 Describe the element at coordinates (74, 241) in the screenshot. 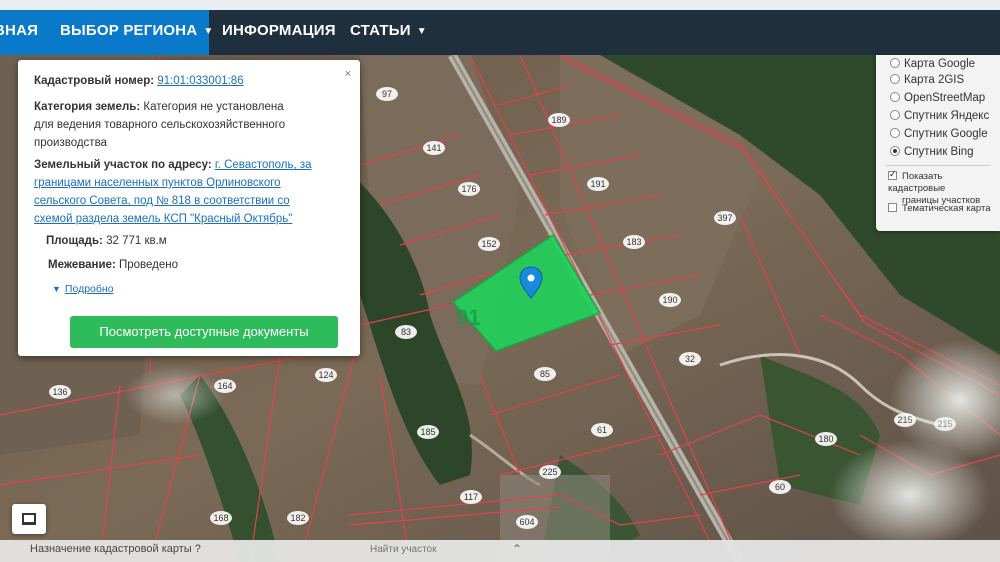

I see `area-label: Площадь:` at that location.